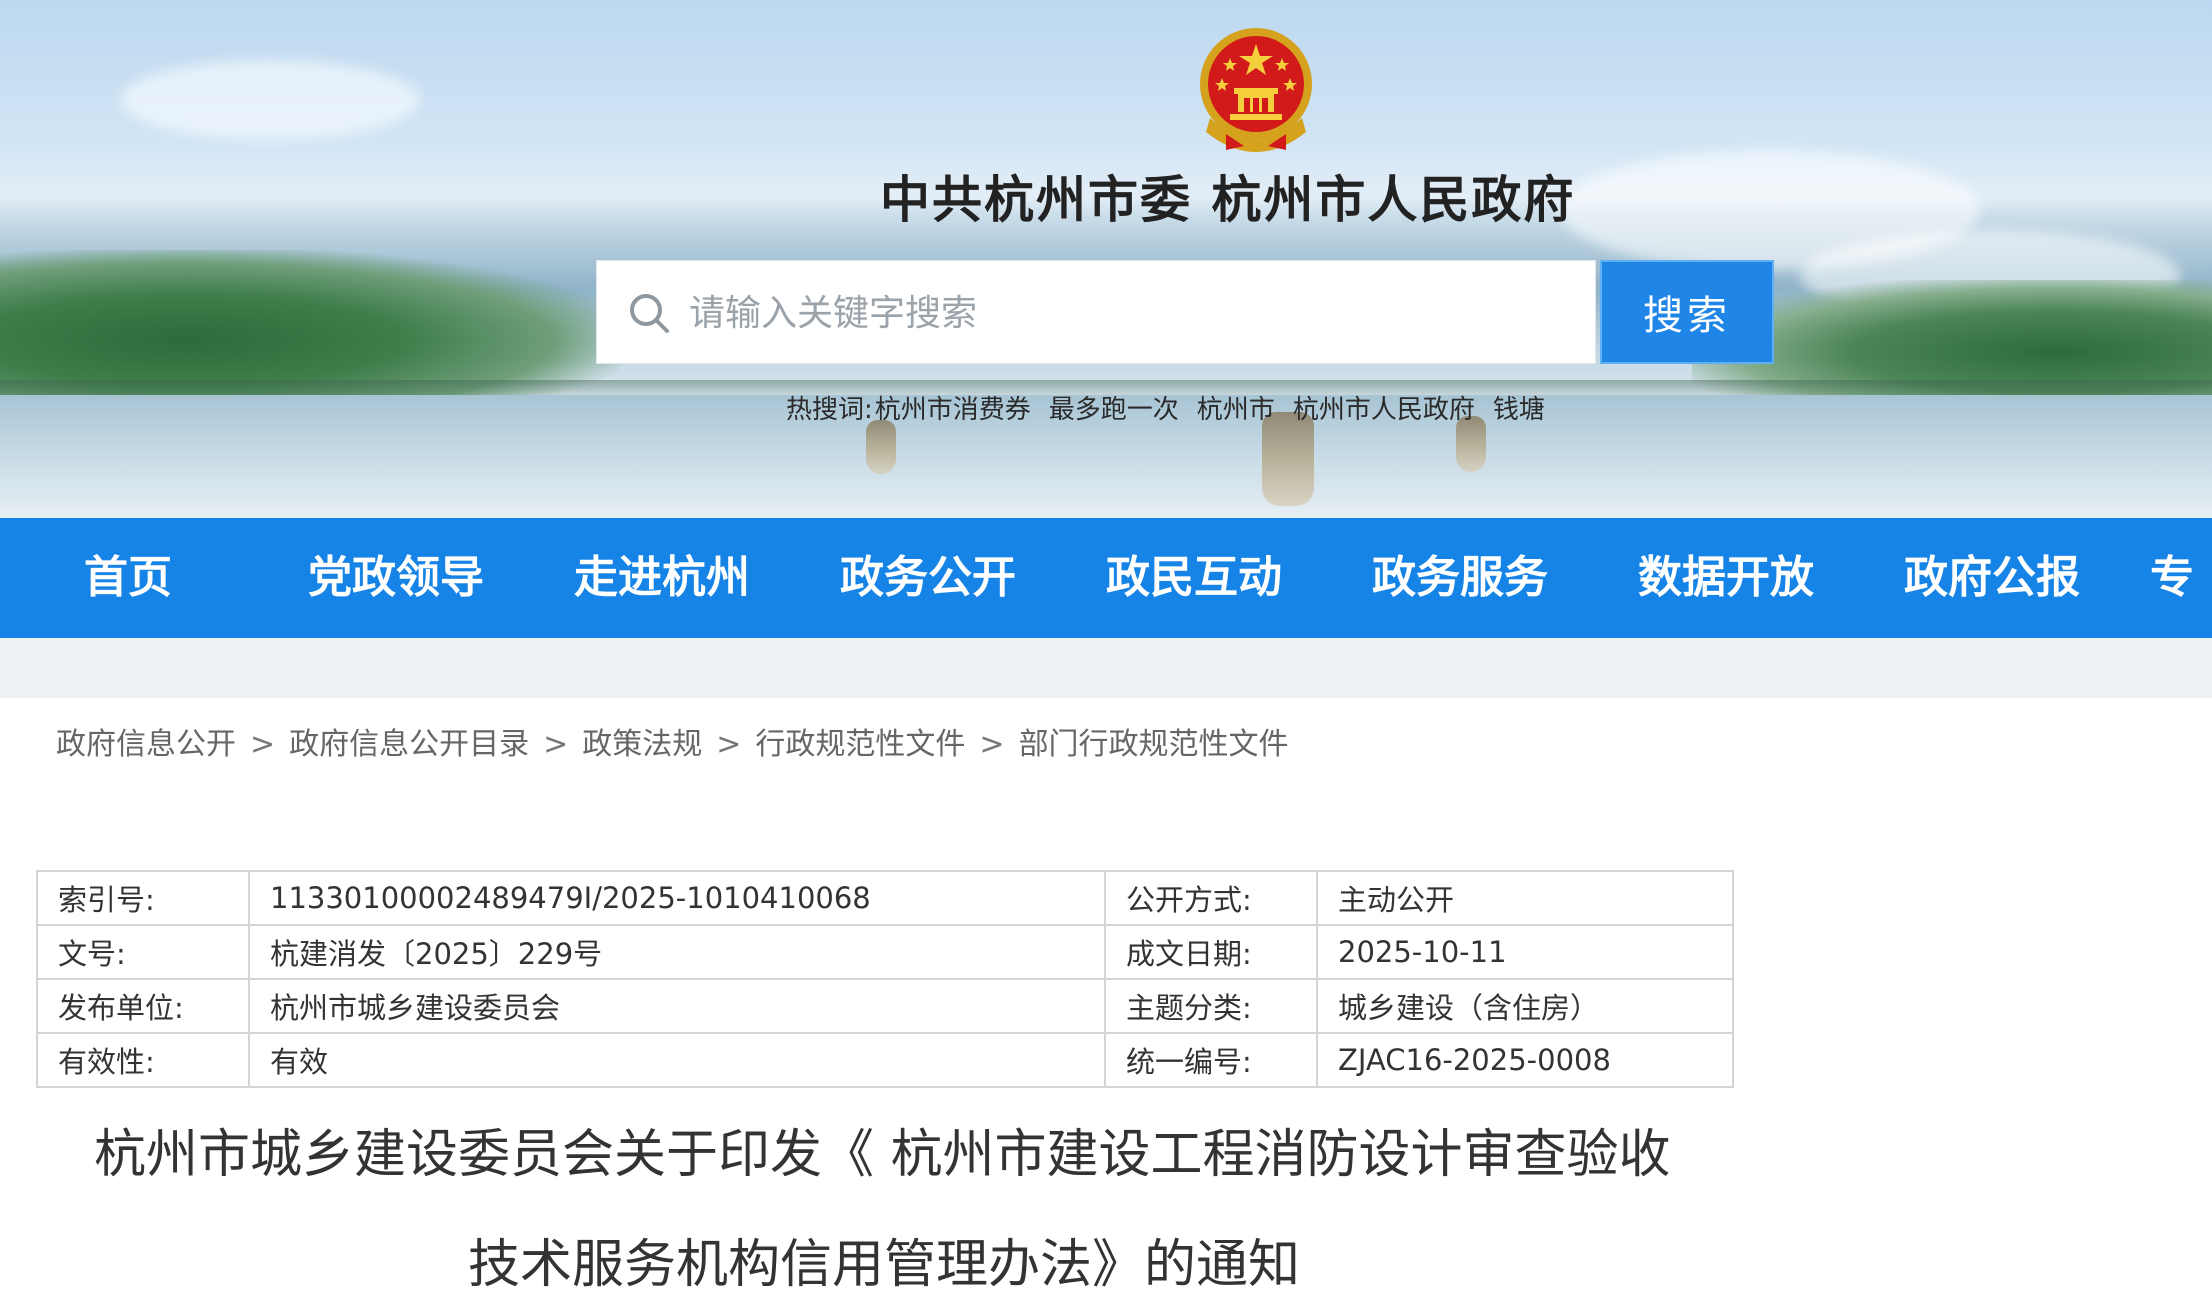 Image resolution: width=2212 pixels, height=1294 pixels. What do you see at coordinates (1687, 312) in the screenshot?
I see `search-button: 搜索` at bounding box center [1687, 312].